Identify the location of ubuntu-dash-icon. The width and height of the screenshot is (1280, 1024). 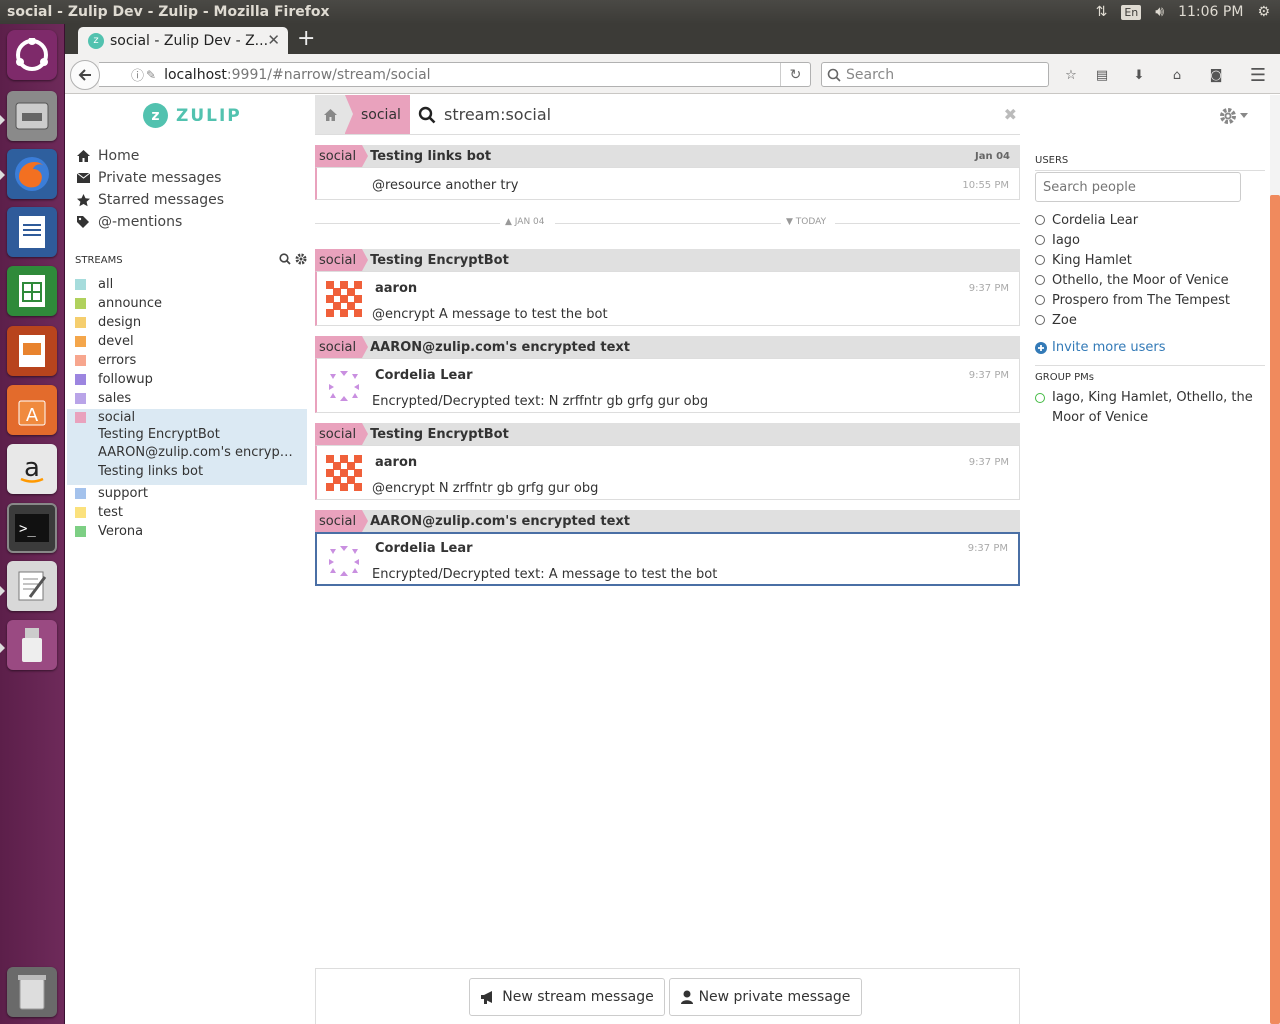
(32, 55).